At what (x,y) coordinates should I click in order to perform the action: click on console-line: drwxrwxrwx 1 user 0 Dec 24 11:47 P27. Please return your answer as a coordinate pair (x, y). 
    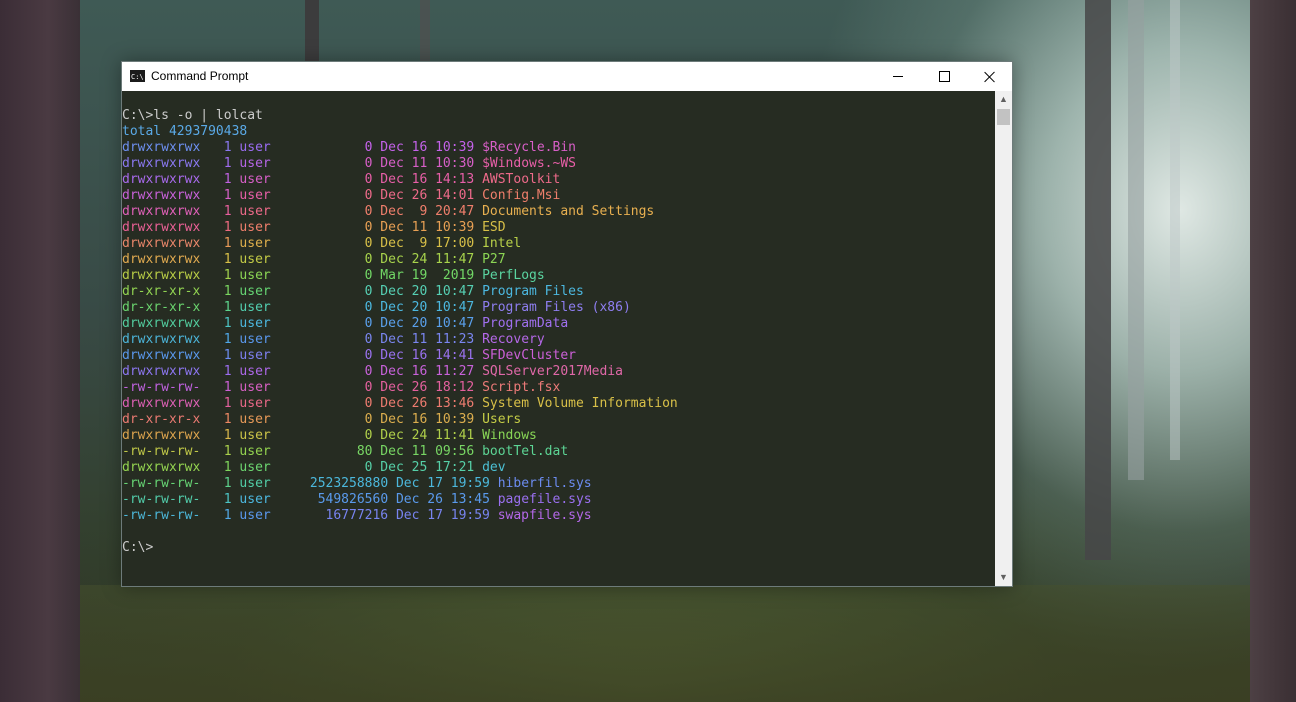
    Looking at the image, I should click on (400, 260).